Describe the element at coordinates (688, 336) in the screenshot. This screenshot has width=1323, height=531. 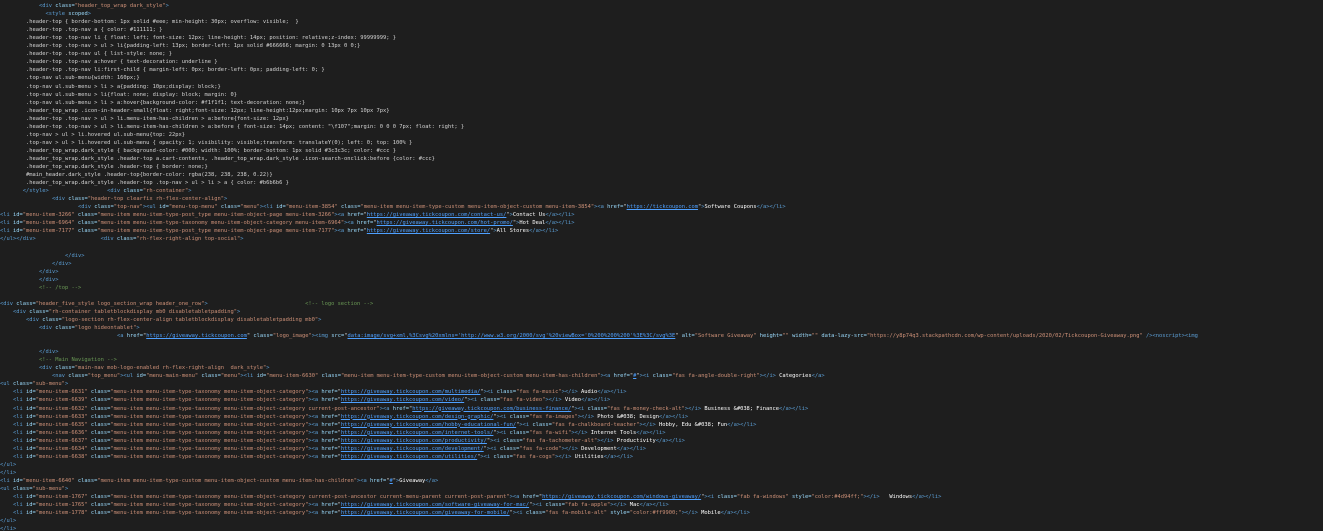
I see `code-token-attr: alt=` at that location.